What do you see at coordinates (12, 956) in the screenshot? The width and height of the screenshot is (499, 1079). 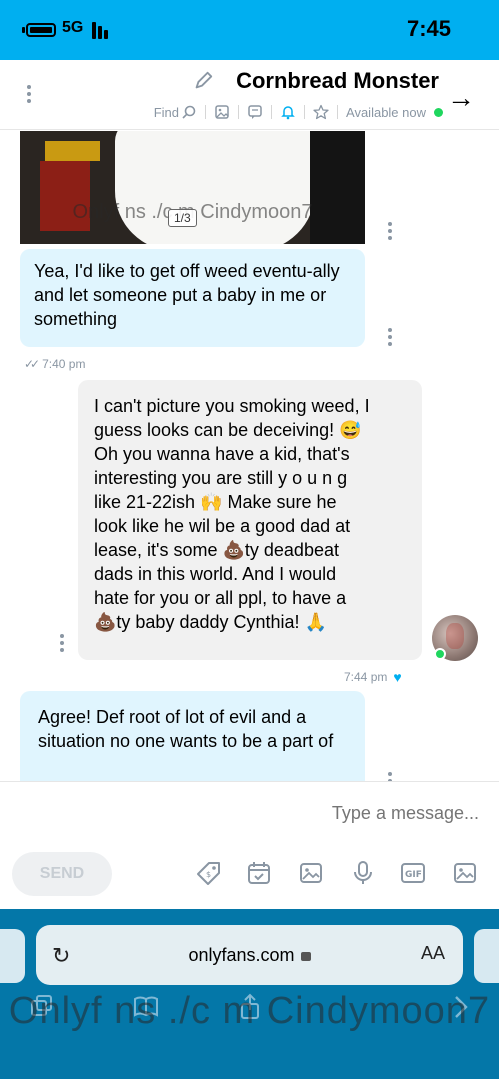 I see `previous-tab-card` at bounding box center [12, 956].